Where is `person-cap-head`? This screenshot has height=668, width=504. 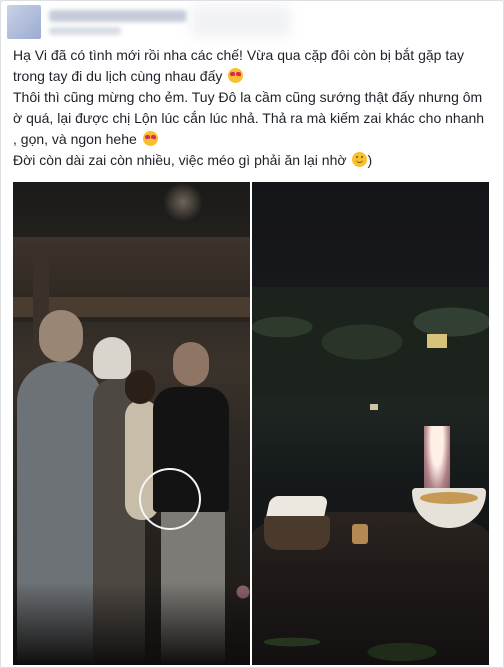 person-cap-head is located at coordinates (112, 358).